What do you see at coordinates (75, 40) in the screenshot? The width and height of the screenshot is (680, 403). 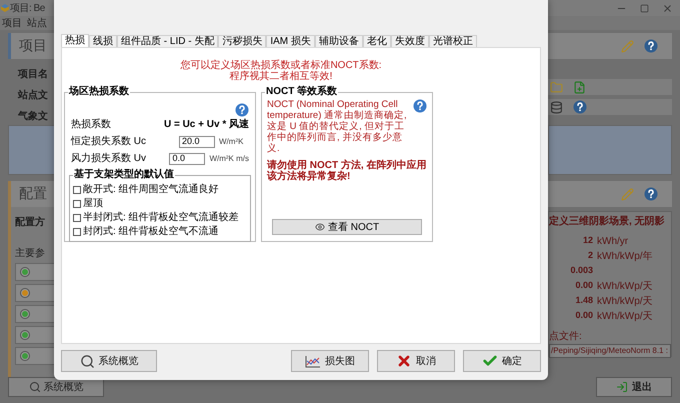 I see `tab: 热损` at bounding box center [75, 40].